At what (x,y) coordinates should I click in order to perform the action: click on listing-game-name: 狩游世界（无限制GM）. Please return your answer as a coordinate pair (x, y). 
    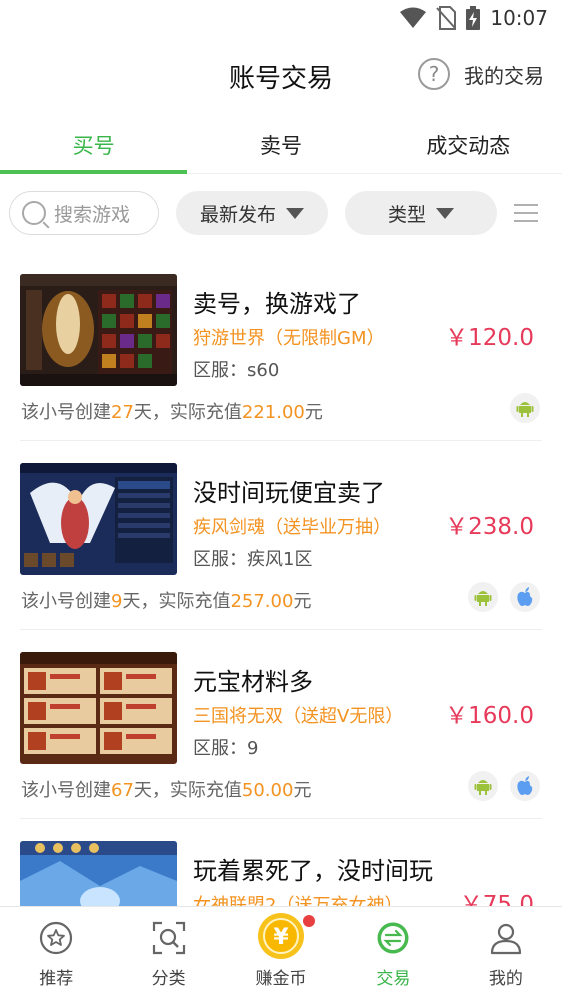
    Looking at the image, I should click on (289, 338).